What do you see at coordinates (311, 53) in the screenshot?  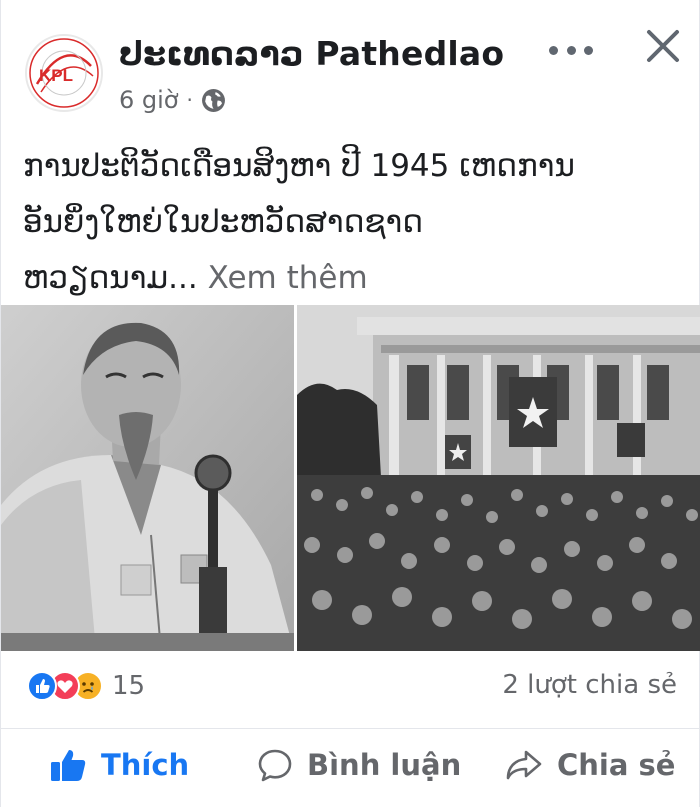 I see `page-name: ປະເທດລາວ Pathedlao` at bounding box center [311, 53].